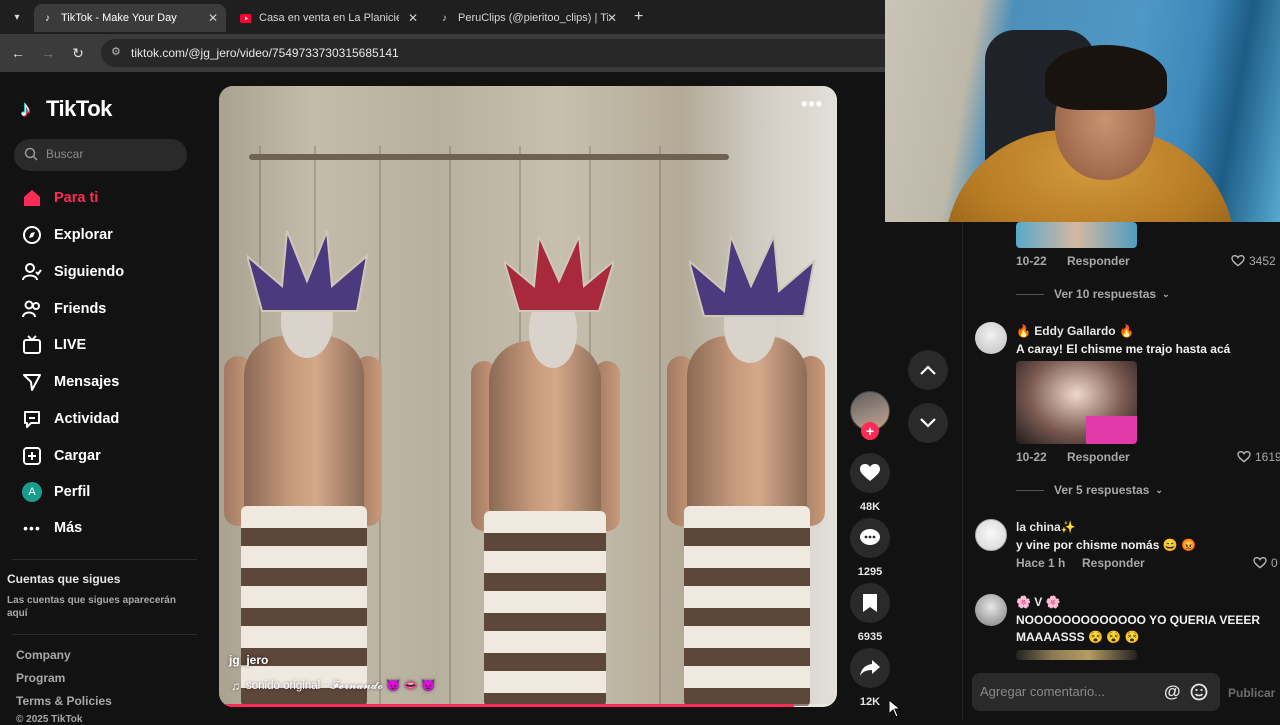 The height and width of the screenshot is (725, 1280). I want to click on comment-author: 🔥 Eddy Gallardo 🔥, so click(1075, 331).